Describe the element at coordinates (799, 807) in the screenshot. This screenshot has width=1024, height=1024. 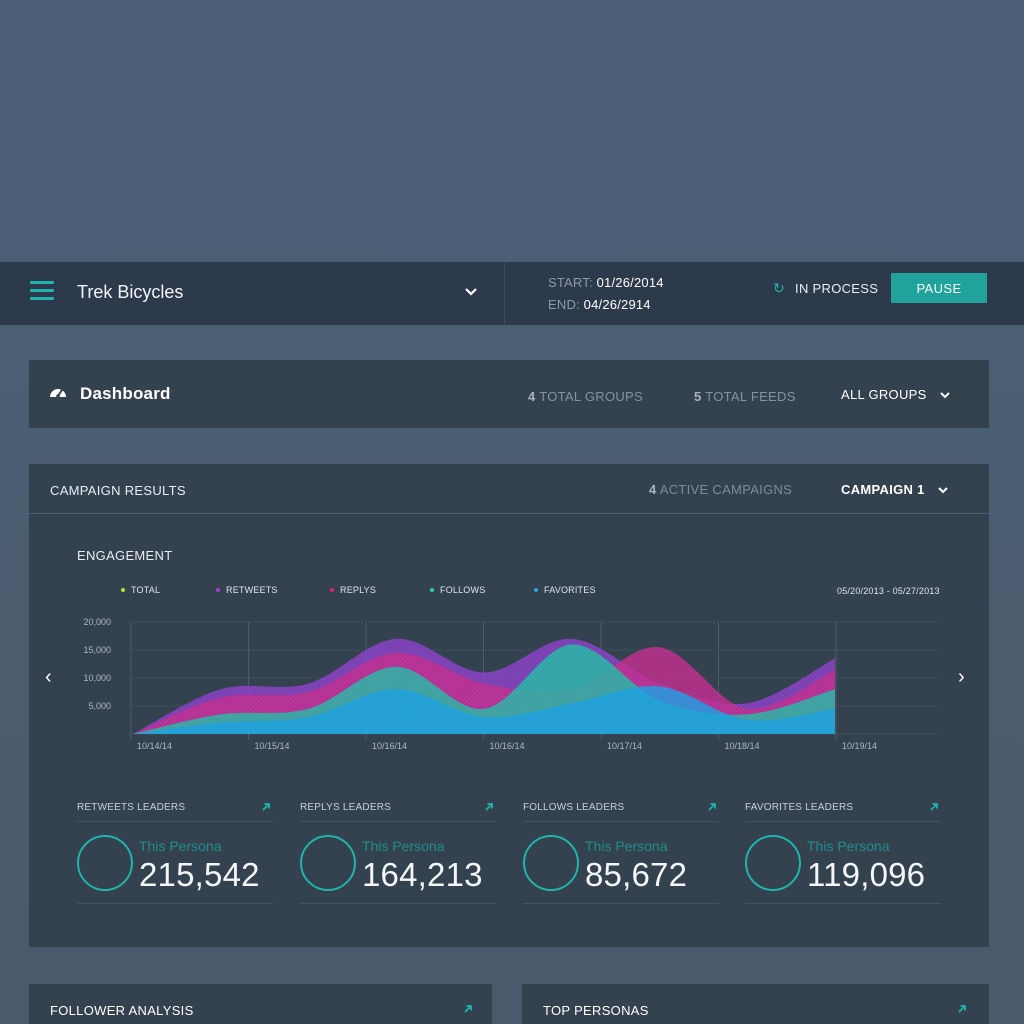
I see `leader-title: FAVORITES LEADERS` at that location.